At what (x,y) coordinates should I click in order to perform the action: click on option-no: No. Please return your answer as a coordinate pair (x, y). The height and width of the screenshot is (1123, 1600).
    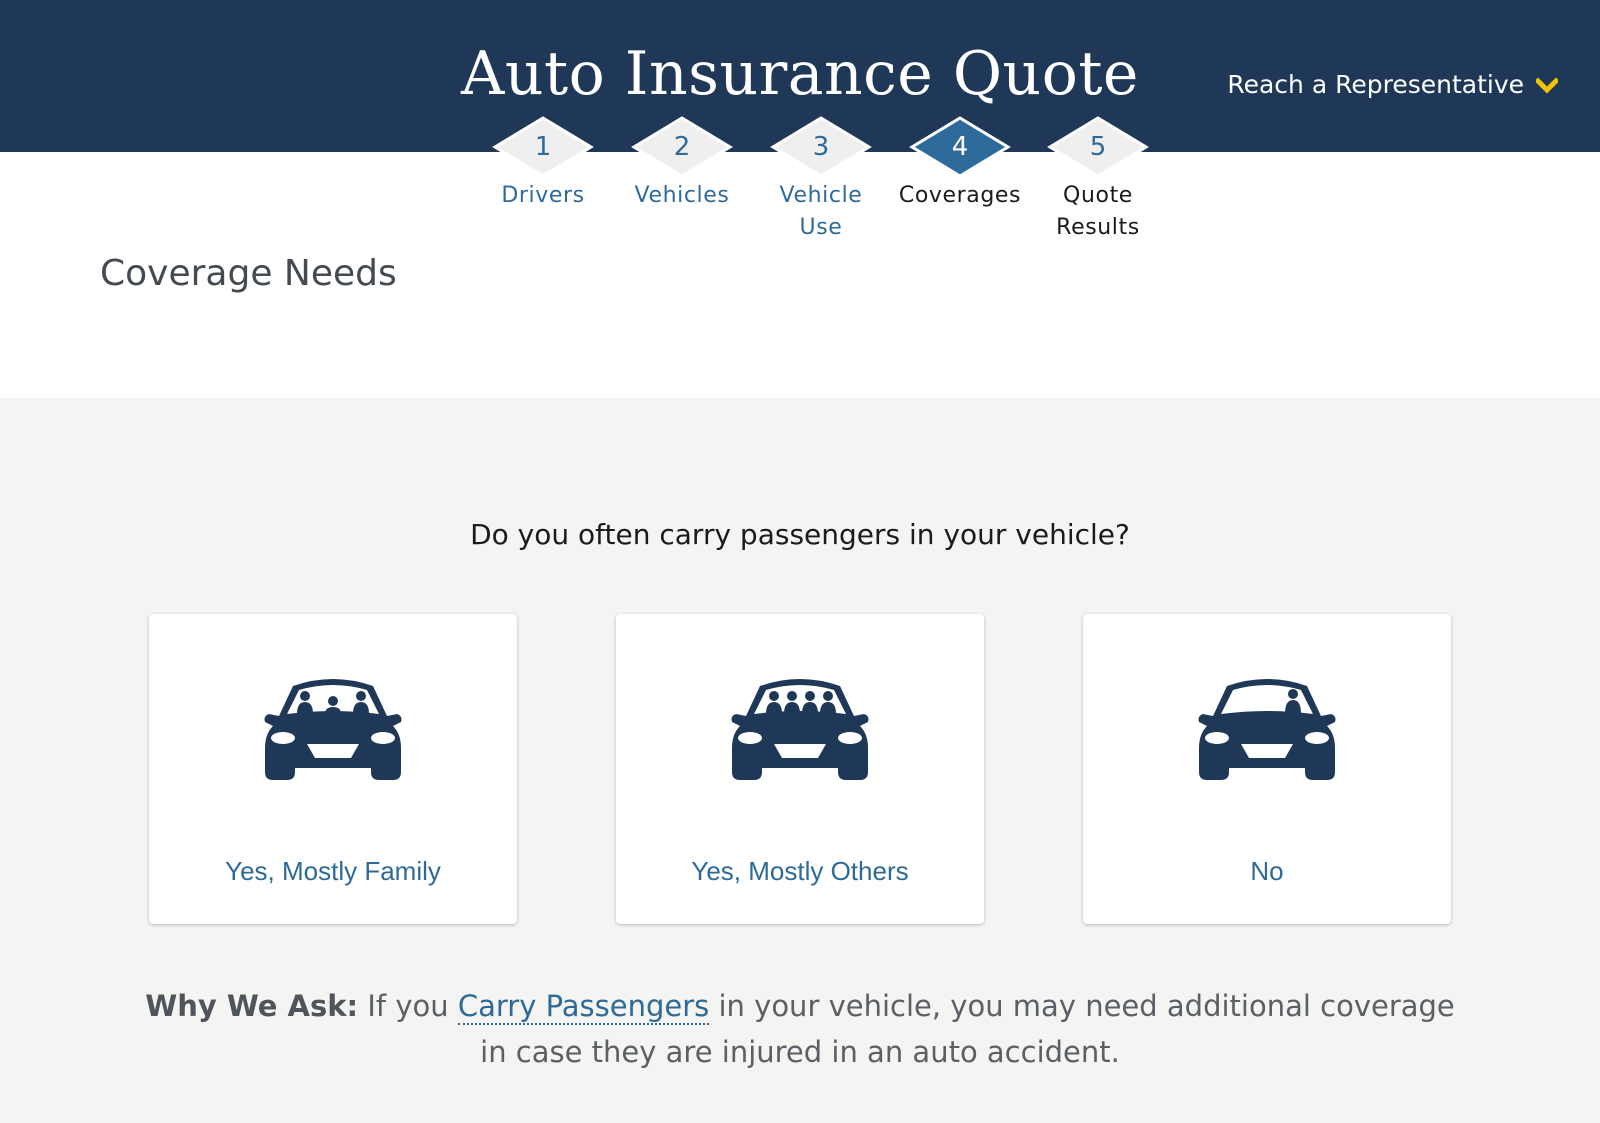
    Looking at the image, I should click on (1267, 769).